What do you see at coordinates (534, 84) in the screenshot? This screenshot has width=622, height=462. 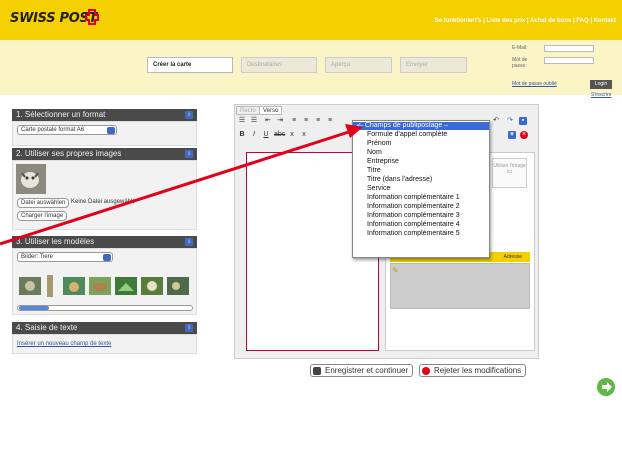 I see `forgot-password-link: Mot de passe oublié` at bounding box center [534, 84].